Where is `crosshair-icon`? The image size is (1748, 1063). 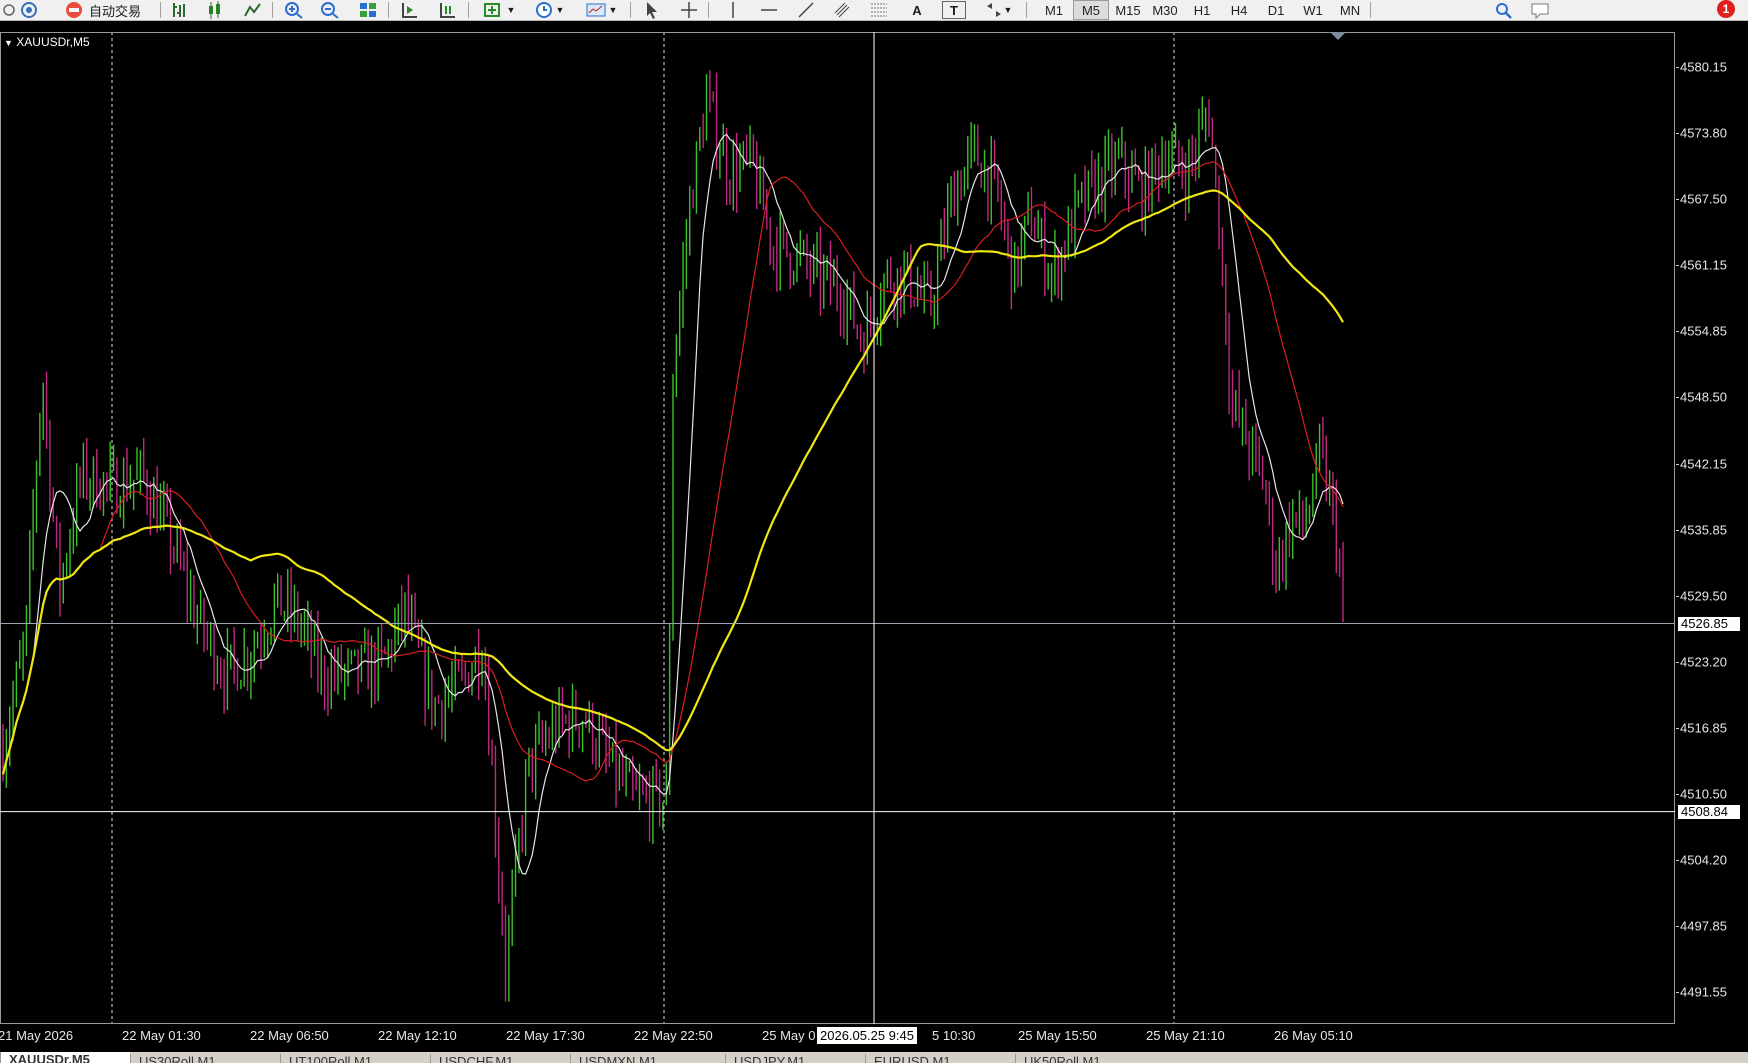
crosshair-icon is located at coordinates (689, 10).